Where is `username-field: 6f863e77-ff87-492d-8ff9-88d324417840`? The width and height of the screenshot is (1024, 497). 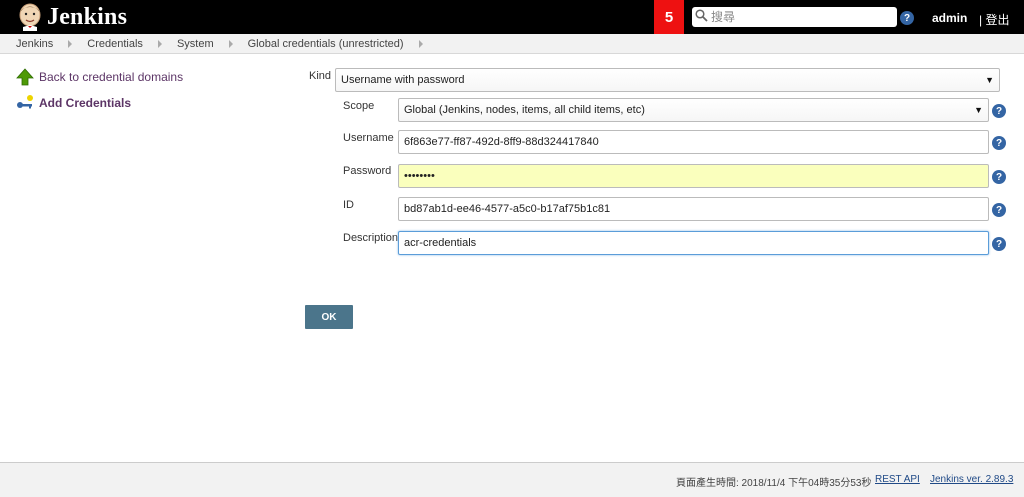 username-field: 6f863e77-ff87-492d-8ff9-88d324417840 is located at coordinates (693, 142).